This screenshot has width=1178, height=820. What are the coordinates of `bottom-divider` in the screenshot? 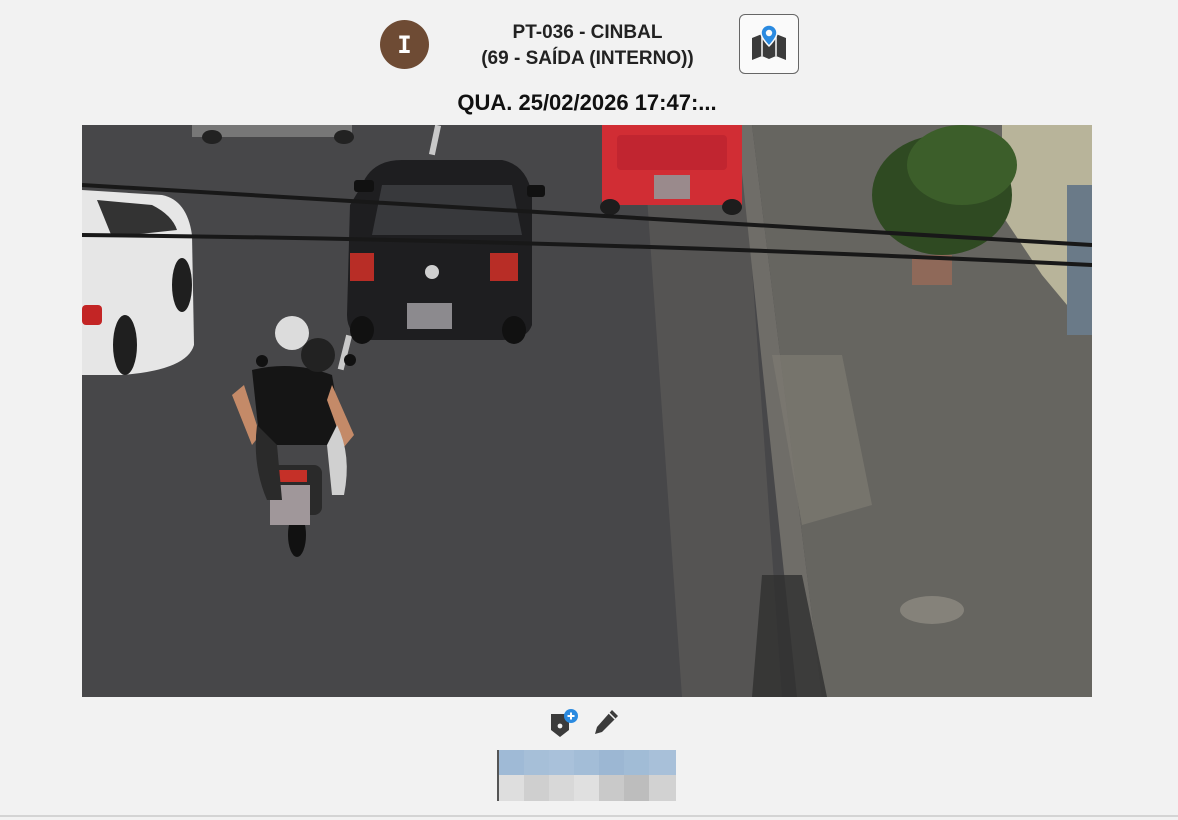 It's located at (589, 816).